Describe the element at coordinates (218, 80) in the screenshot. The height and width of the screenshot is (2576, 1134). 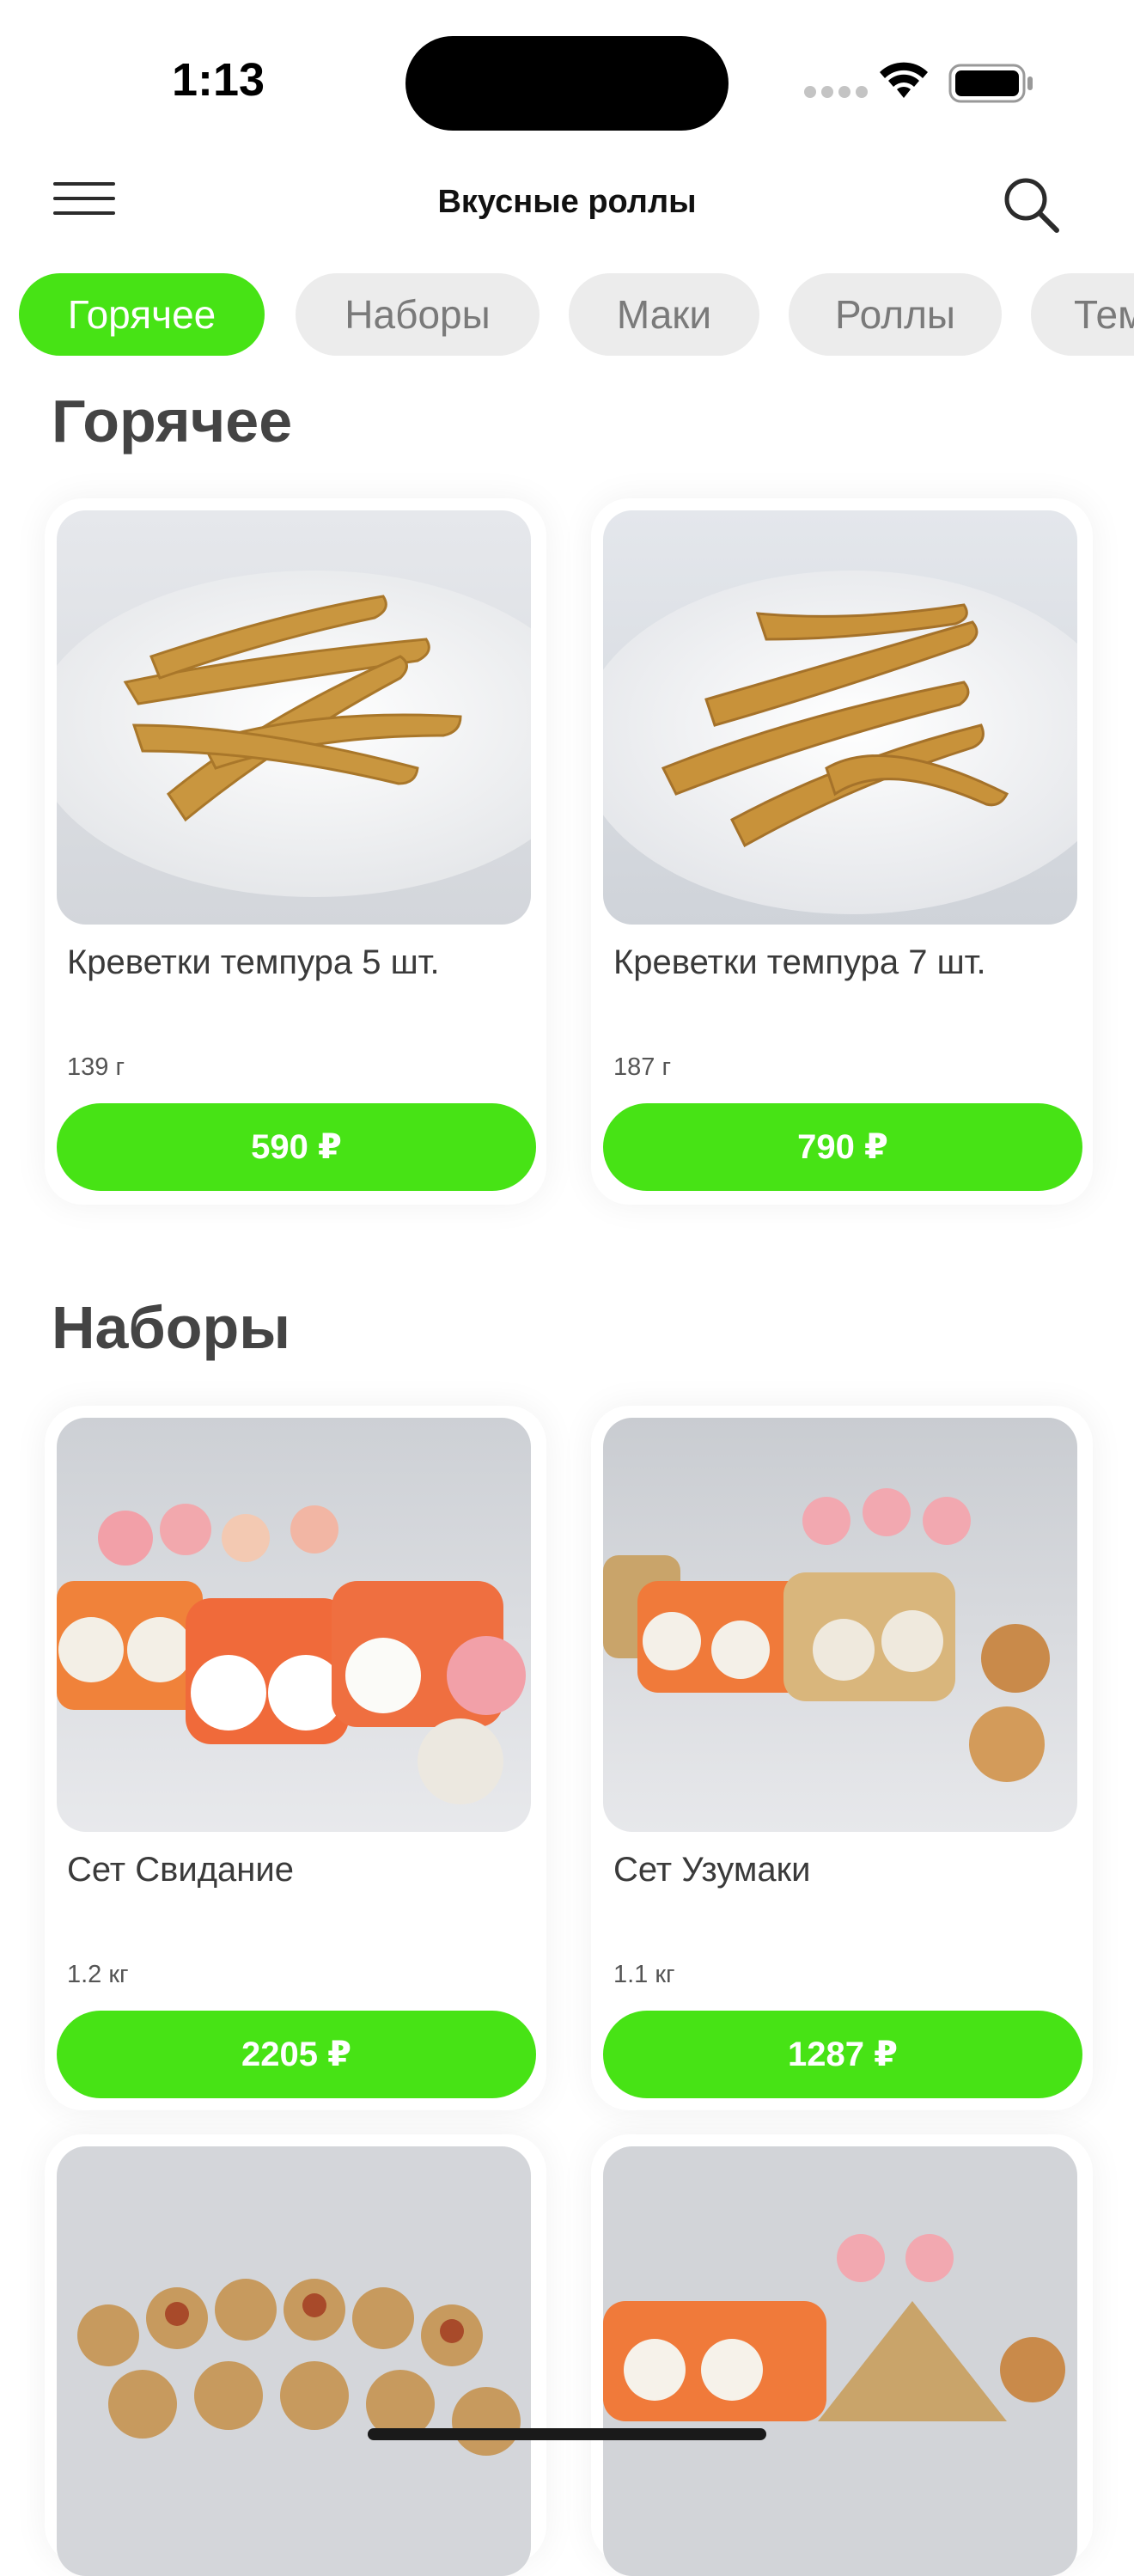
I see `status-time: 1:13` at that location.